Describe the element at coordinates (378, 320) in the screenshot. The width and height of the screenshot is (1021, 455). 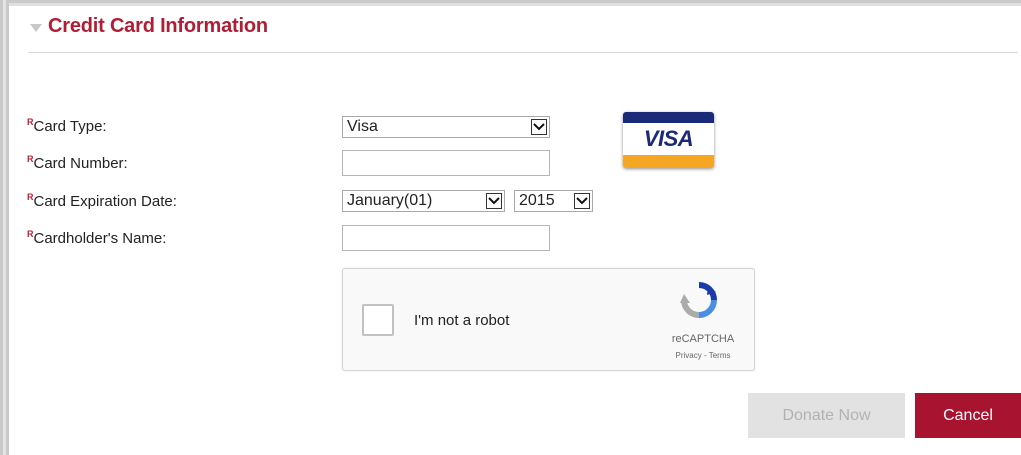
I see `recaptcha-checkbox` at that location.